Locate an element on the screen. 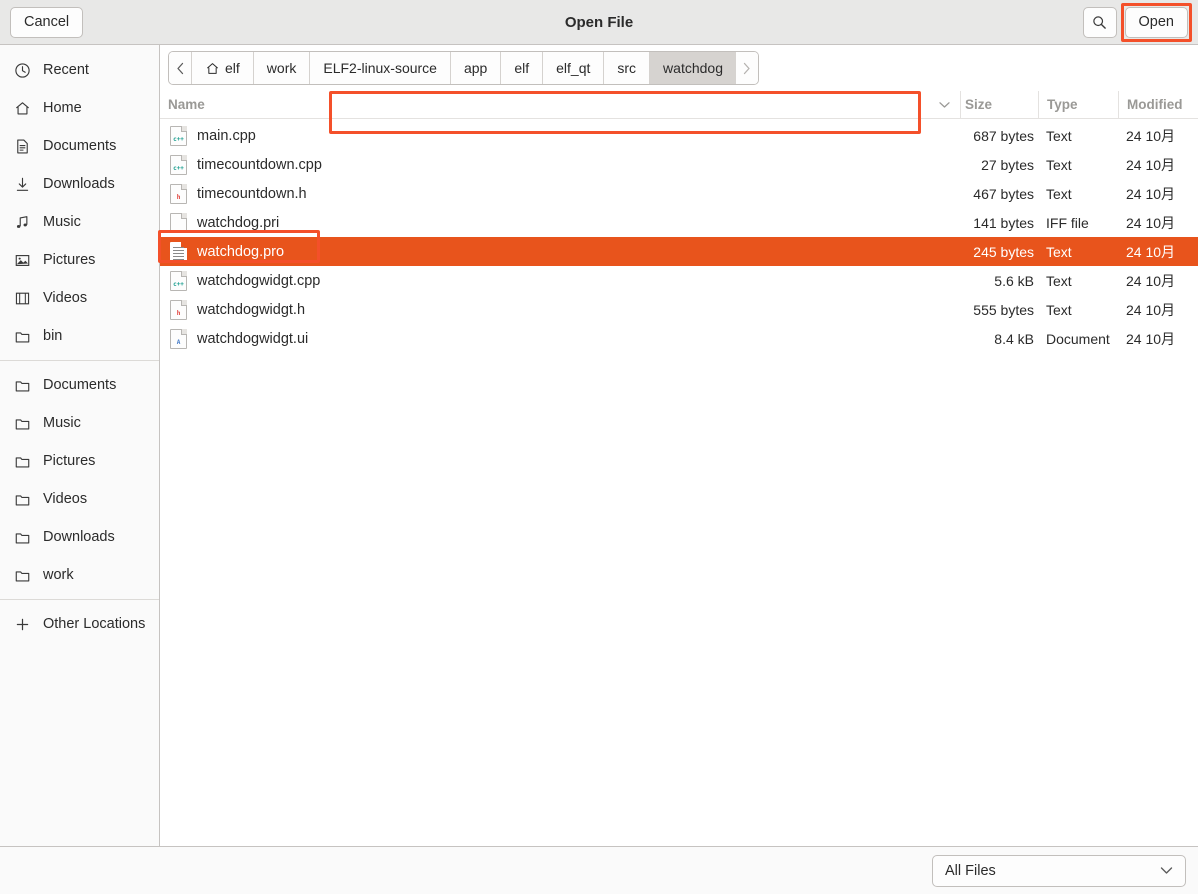 This screenshot has width=1198, height=894. sidebar-item-documents: Documents is located at coordinates (79, 146).